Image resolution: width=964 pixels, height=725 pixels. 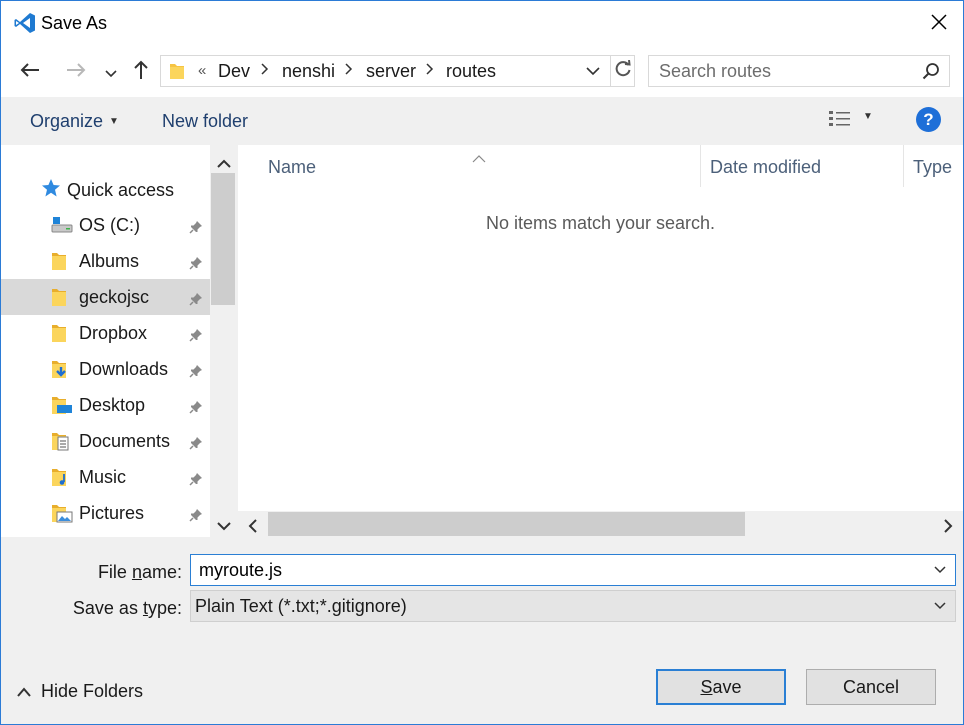 I want to click on search-box, so click(x=799, y=71).